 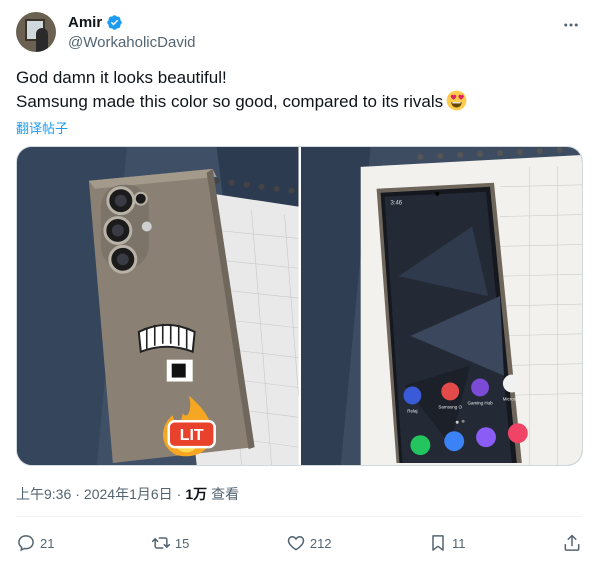 What do you see at coordinates (161, 543) in the screenshot?
I see `retweet-icon` at bounding box center [161, 543].